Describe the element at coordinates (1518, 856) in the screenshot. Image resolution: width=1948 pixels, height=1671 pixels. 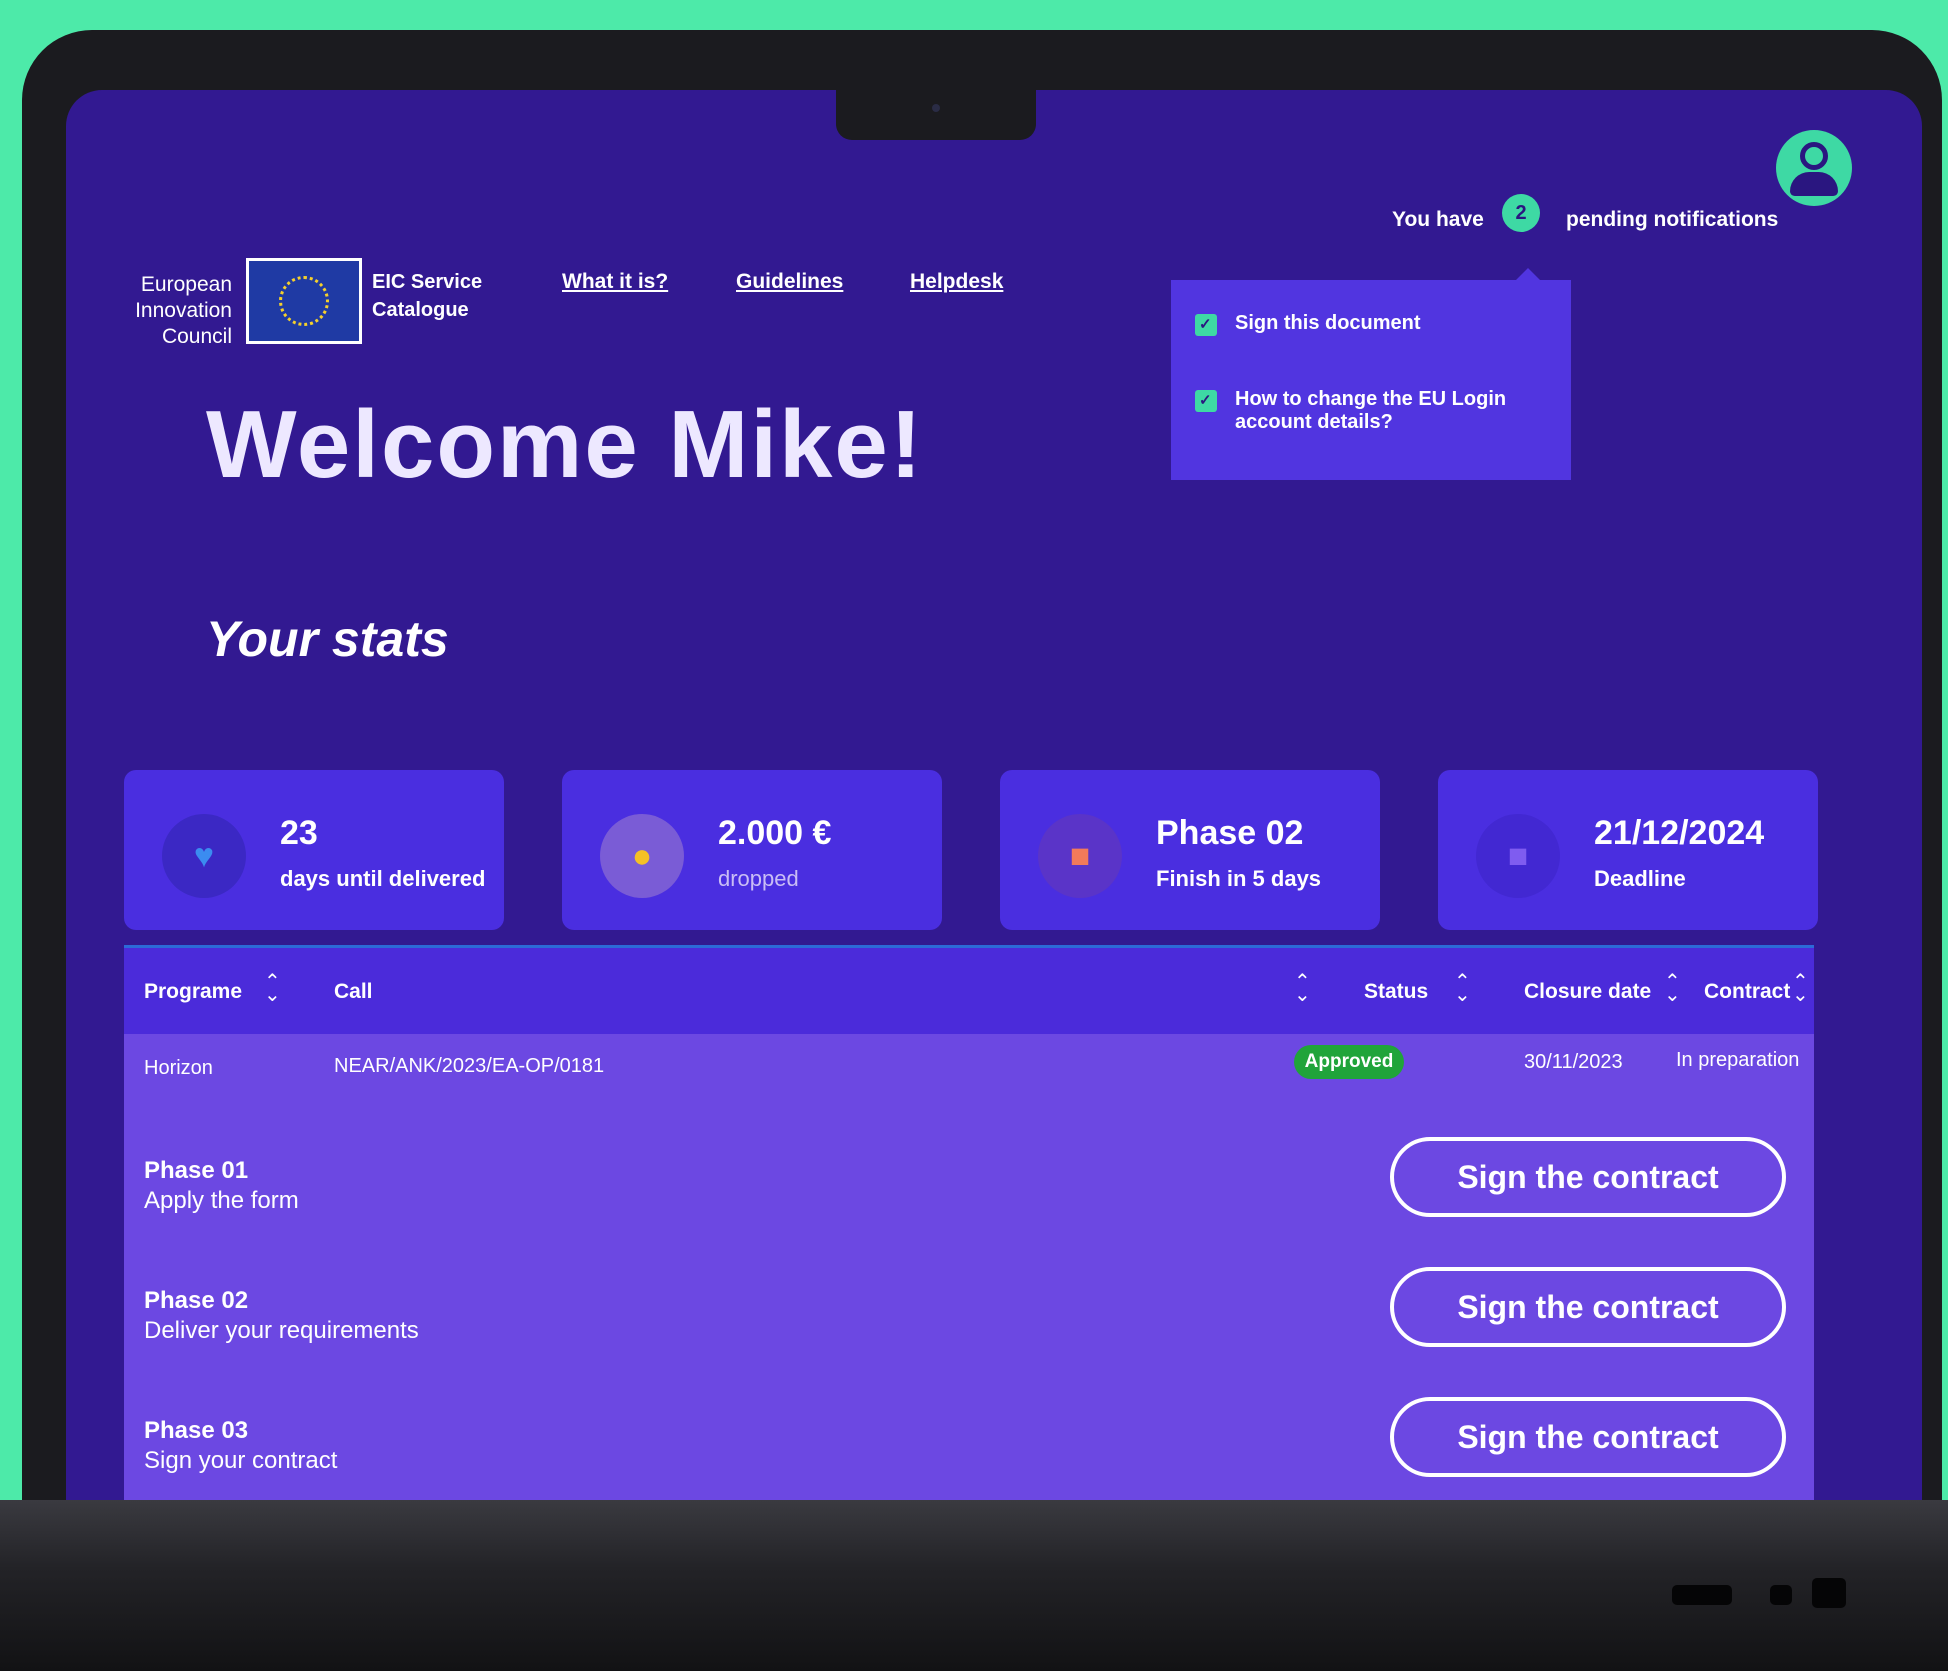
I see `briefcase-icon: ■` at that location.